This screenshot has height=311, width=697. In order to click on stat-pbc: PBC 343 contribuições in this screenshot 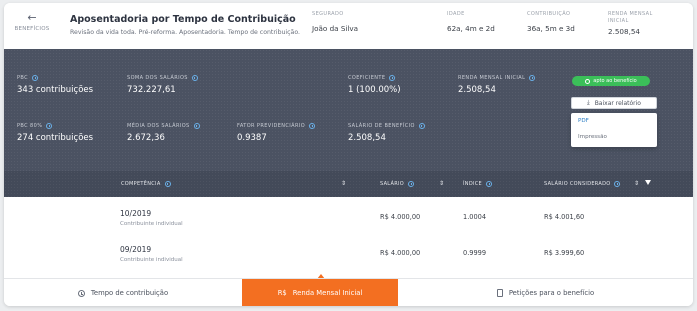, I will do `click(55, 85)`.